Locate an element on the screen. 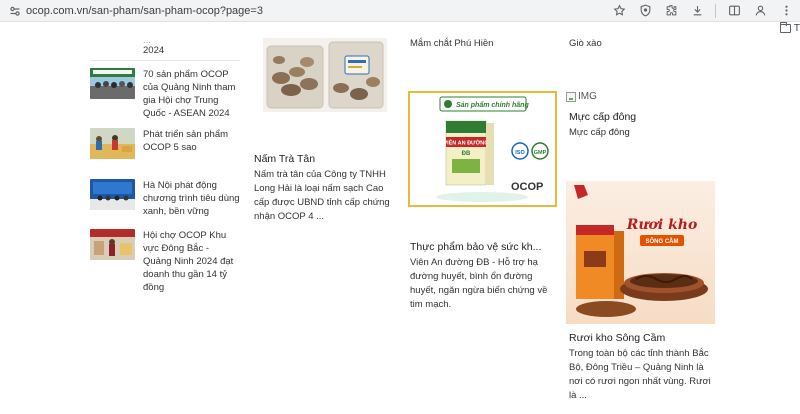 The width and height of the screenshot is (800, 414). bookmark-folder: T is located at coordinates (789, 28).